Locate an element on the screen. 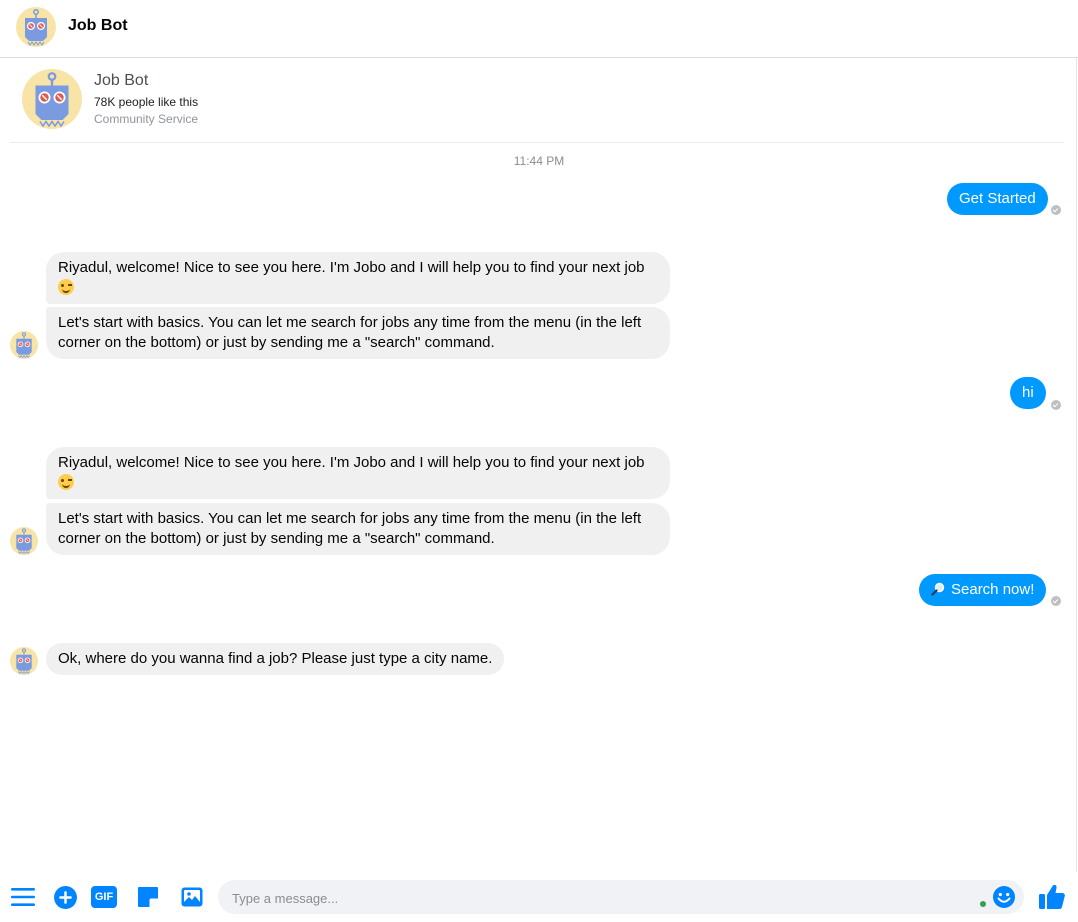 The height and width of the screenshot is (922, 1078). outgoing-message: hi is located at coordinates (1028, 393).